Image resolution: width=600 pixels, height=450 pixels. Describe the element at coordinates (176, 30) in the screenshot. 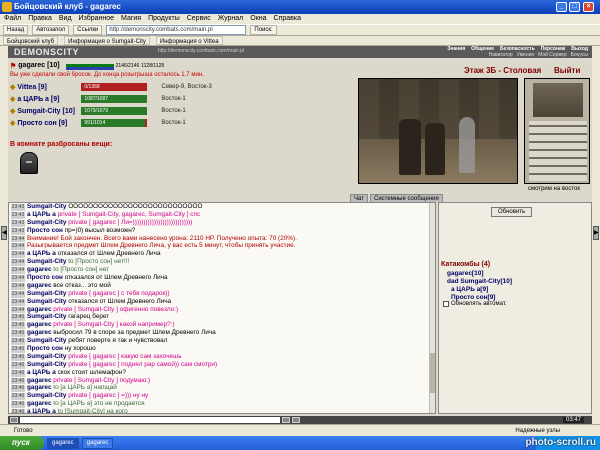

I see `address-bar: http://demonscity.combats.com/main.pl` at that location.